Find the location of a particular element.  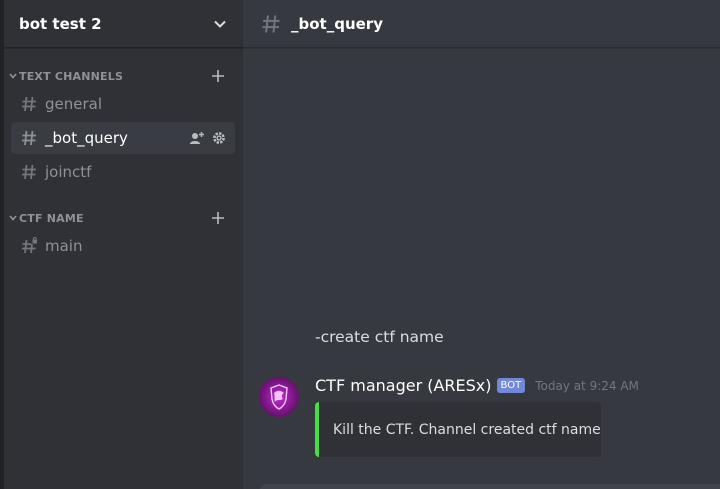

message-timestamp: Today at 9:24 AM is located at coordinates (587, 385).